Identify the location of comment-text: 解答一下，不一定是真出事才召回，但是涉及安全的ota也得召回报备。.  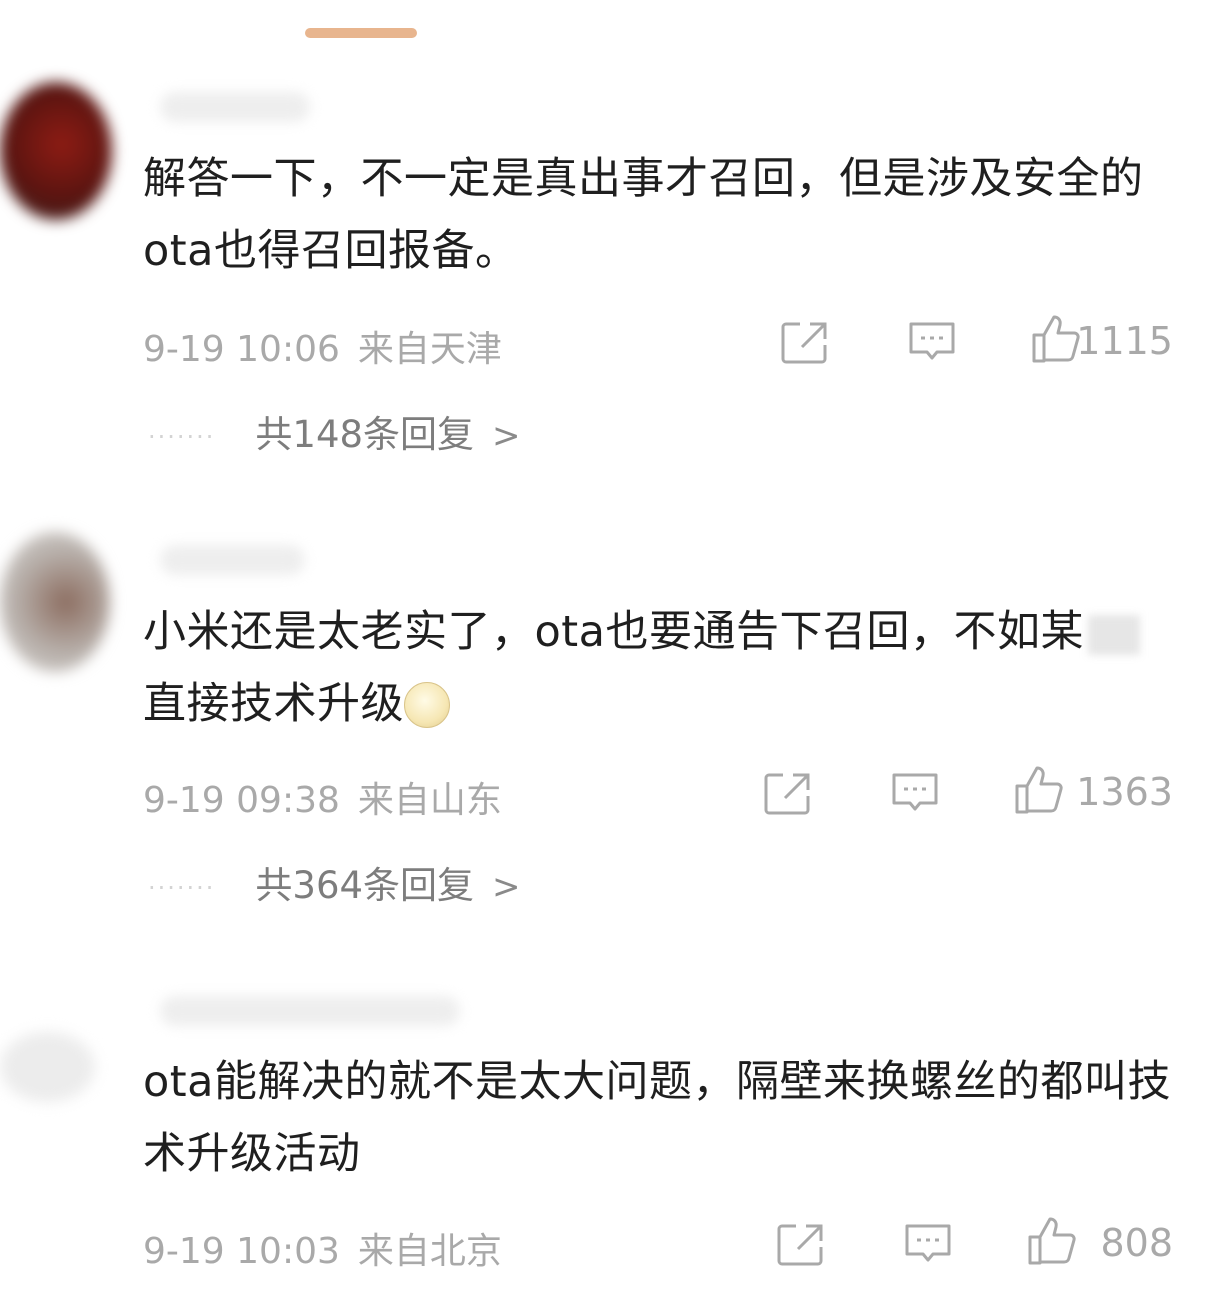
(643, 215).